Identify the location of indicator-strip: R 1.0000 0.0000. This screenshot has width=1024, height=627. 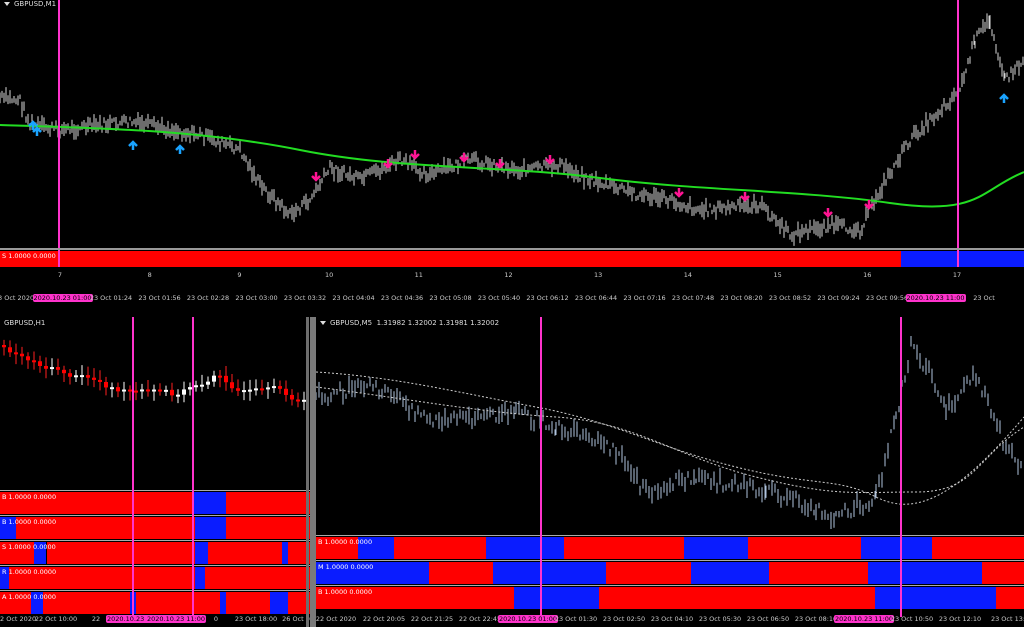
(155, 578).